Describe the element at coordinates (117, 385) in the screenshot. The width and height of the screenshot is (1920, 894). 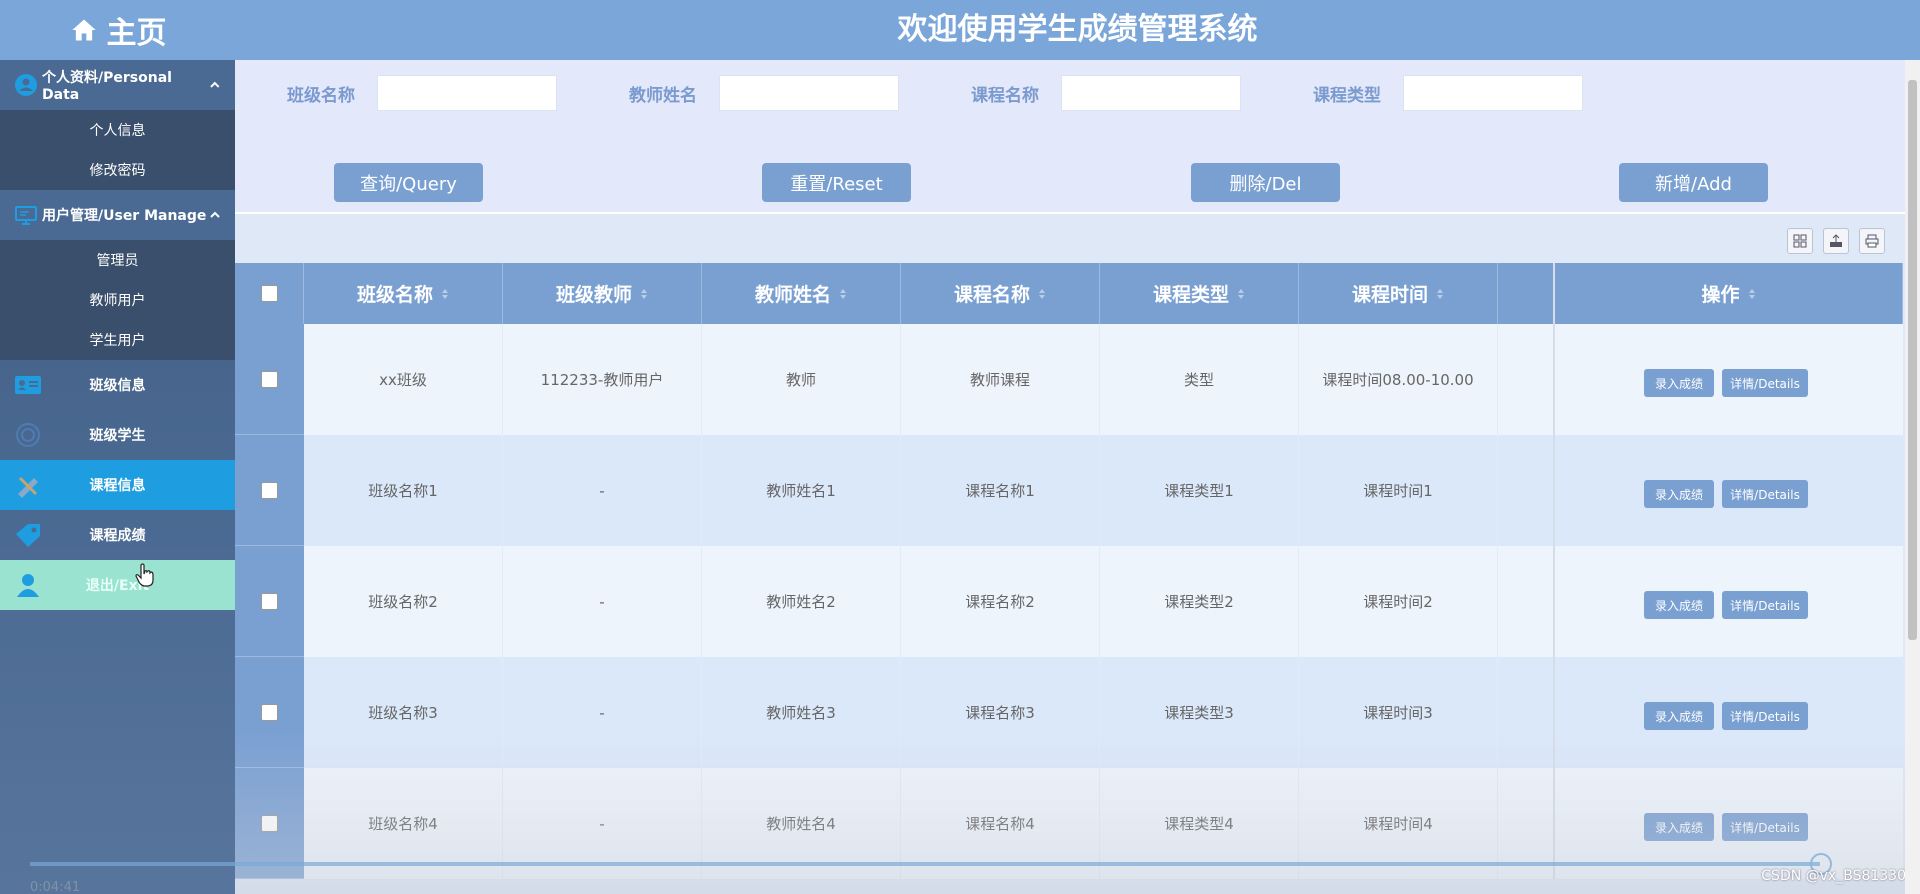
I see `sidebar-item-class-info: 班级信息` at that location.